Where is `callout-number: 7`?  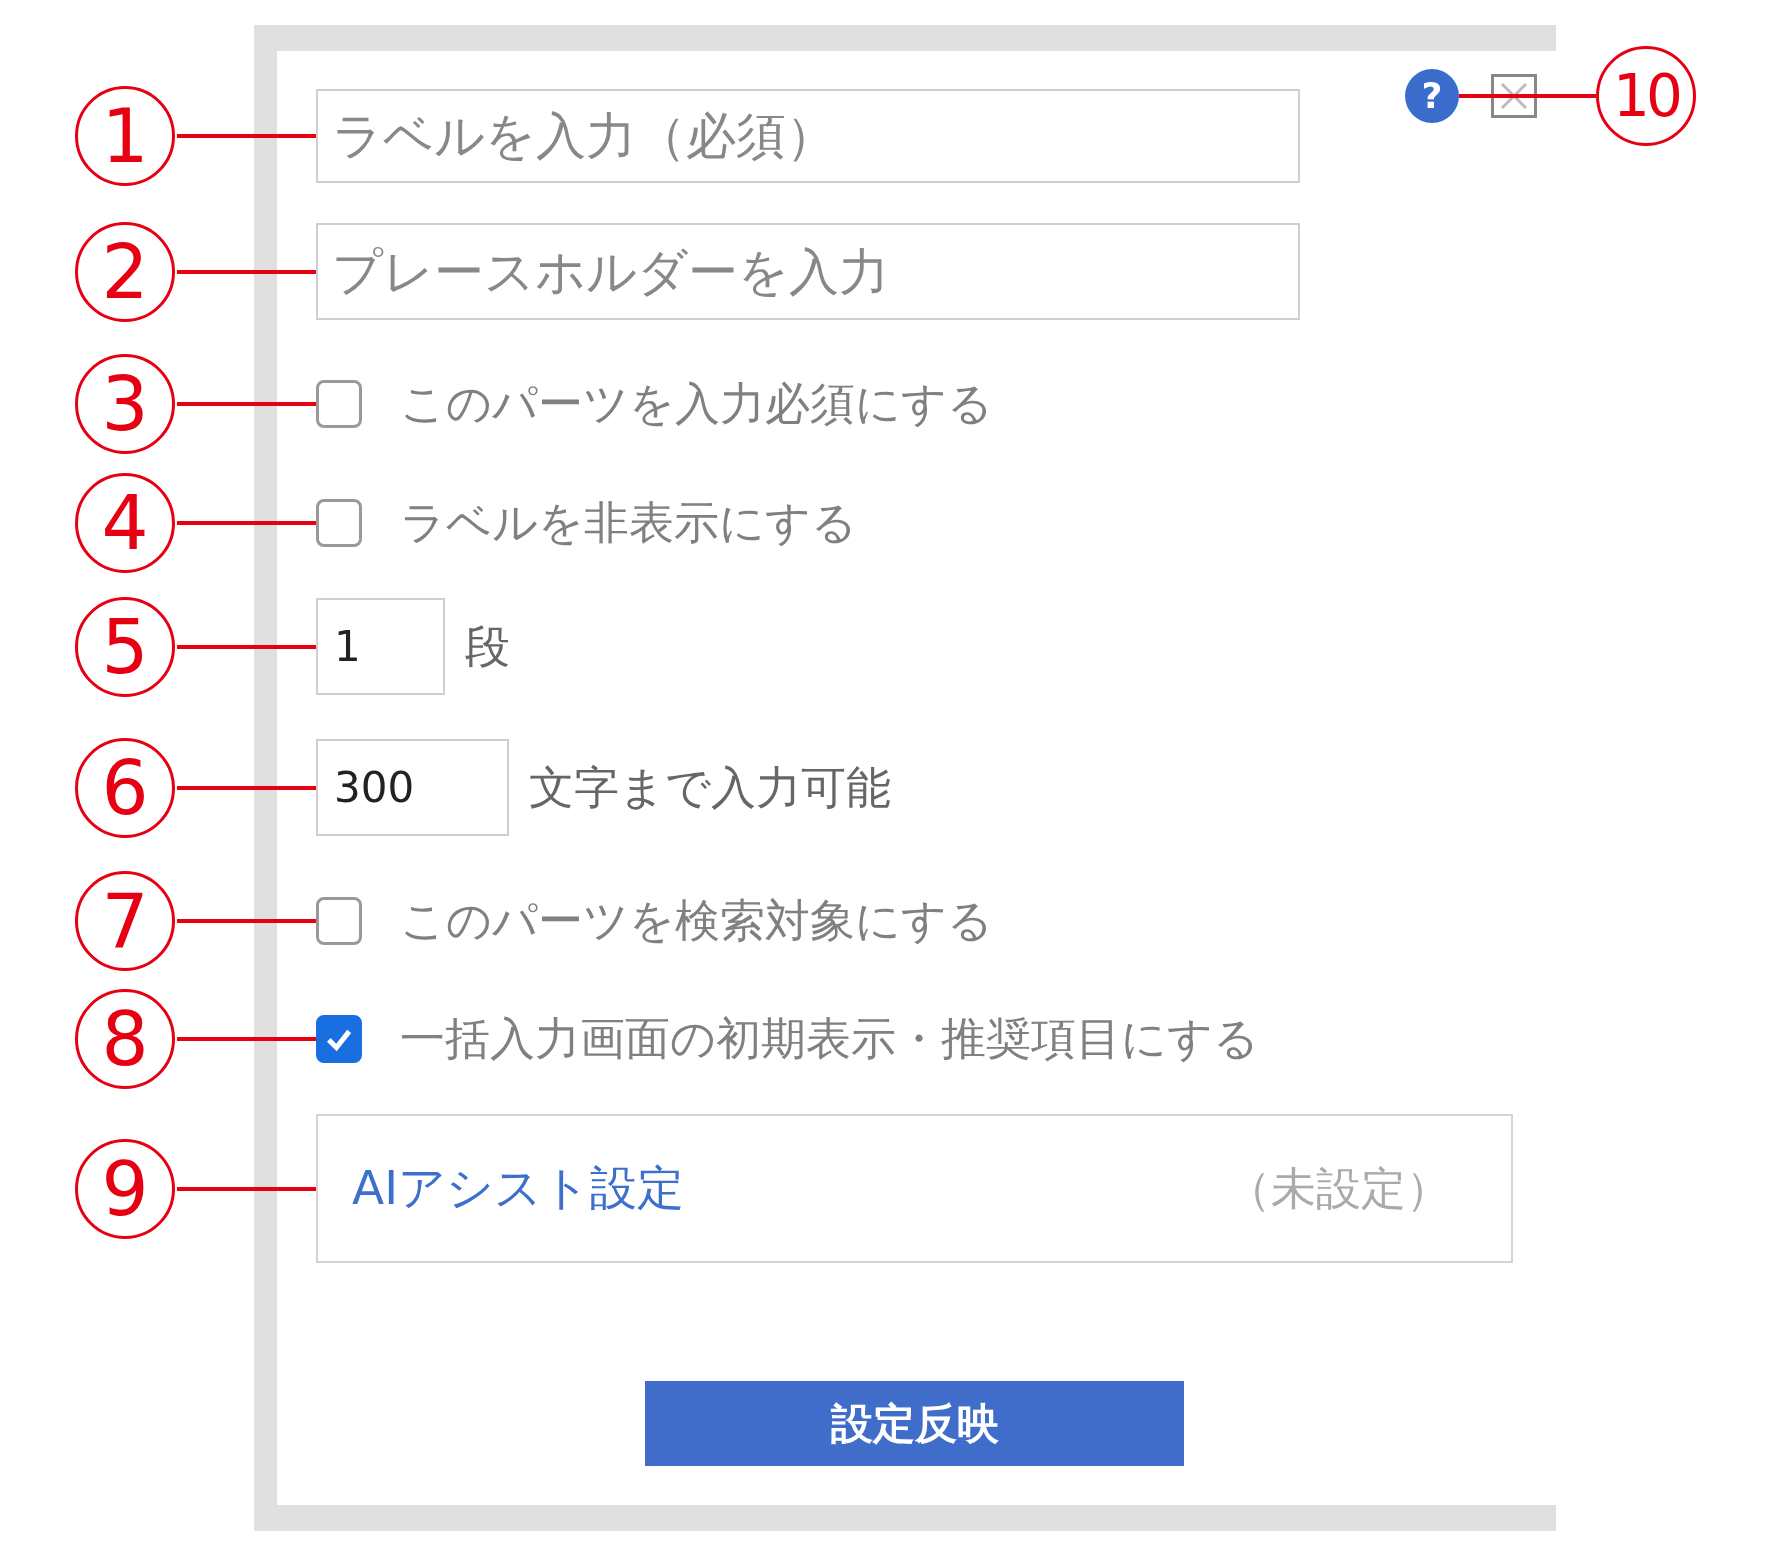 callout-number: 7 is located at coordinates (125, 921).